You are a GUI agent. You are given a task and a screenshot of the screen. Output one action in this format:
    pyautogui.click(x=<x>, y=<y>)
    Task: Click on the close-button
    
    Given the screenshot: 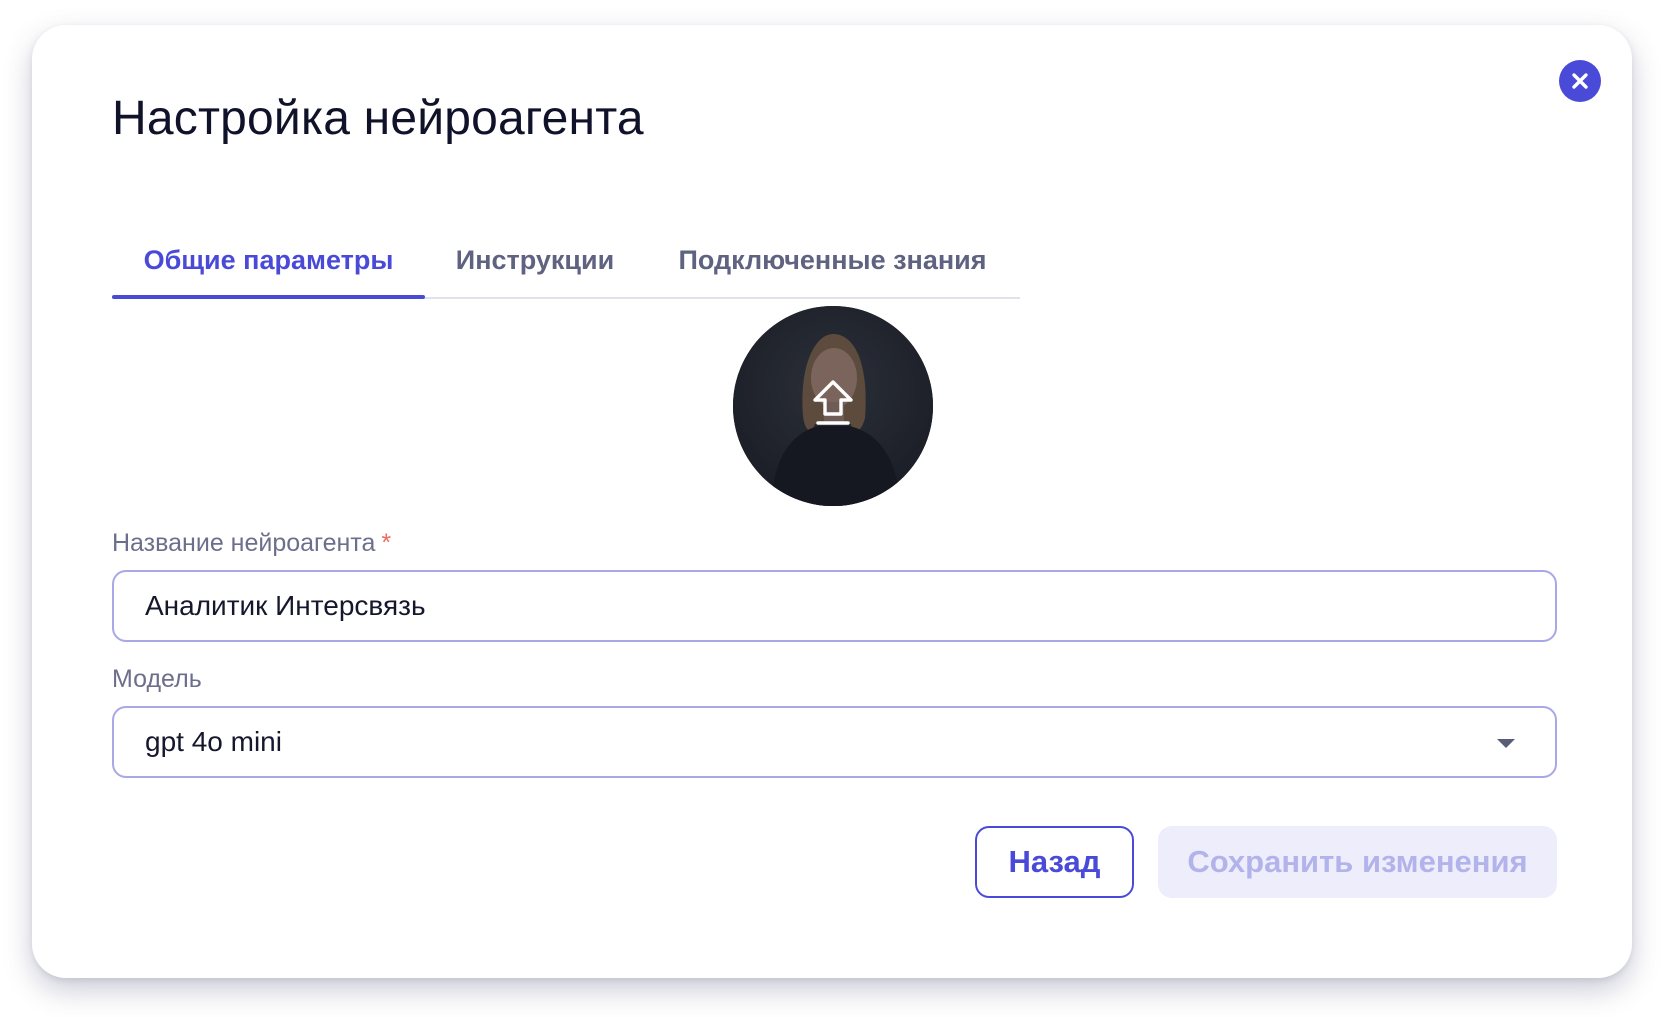 What is the action you would take?
    pyautogui.click(x=1580, y=81)
    